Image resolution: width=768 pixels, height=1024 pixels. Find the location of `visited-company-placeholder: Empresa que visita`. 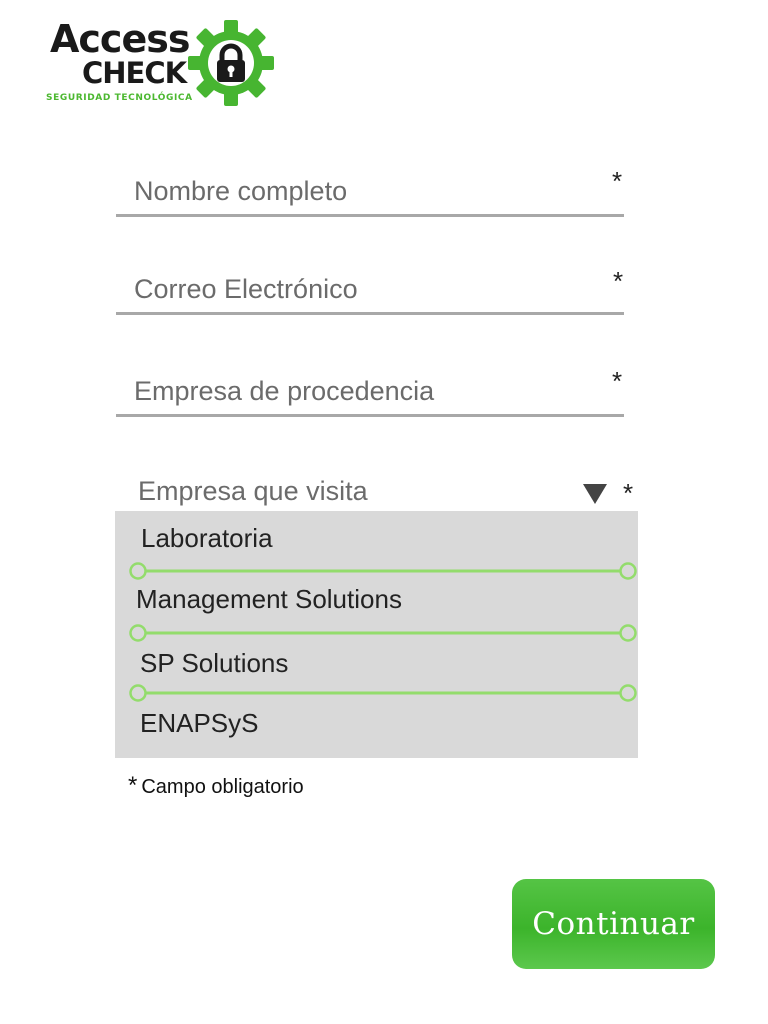

visited-company-placeholder: Empresa que visita is located at coordinates (253, 491).